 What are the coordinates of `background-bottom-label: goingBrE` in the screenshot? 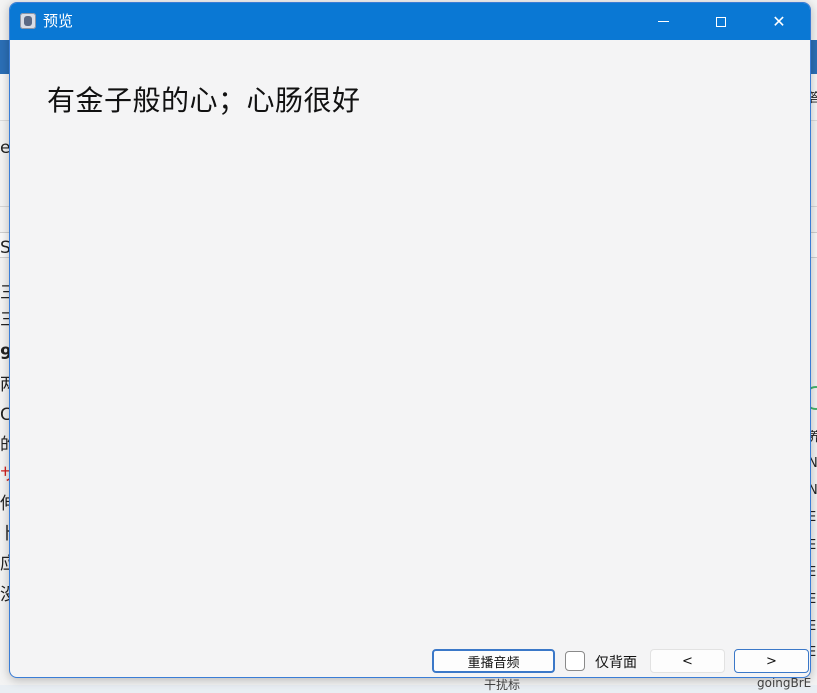 It's located at (784, 683).